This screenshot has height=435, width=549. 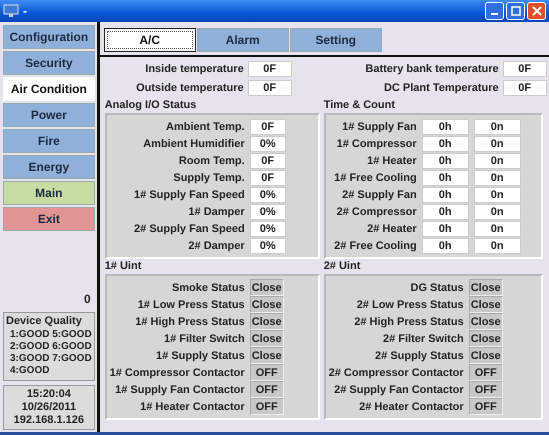 What do you see at coordinates (494, 14) in the screenshot?
I see `minimize-icon` at bounding box center [494, 14].